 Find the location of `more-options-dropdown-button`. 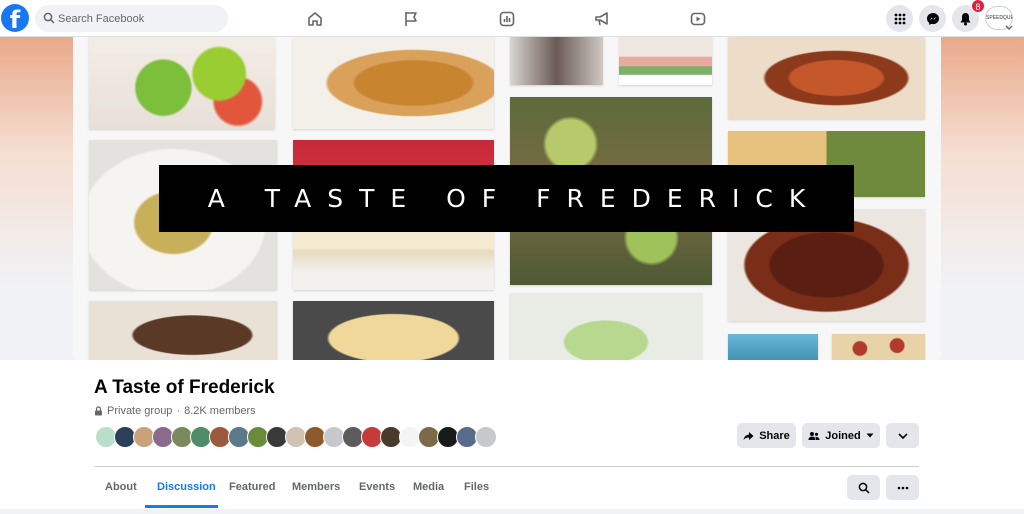

more-options-dropdown-button is located at coordinates (902, 435).